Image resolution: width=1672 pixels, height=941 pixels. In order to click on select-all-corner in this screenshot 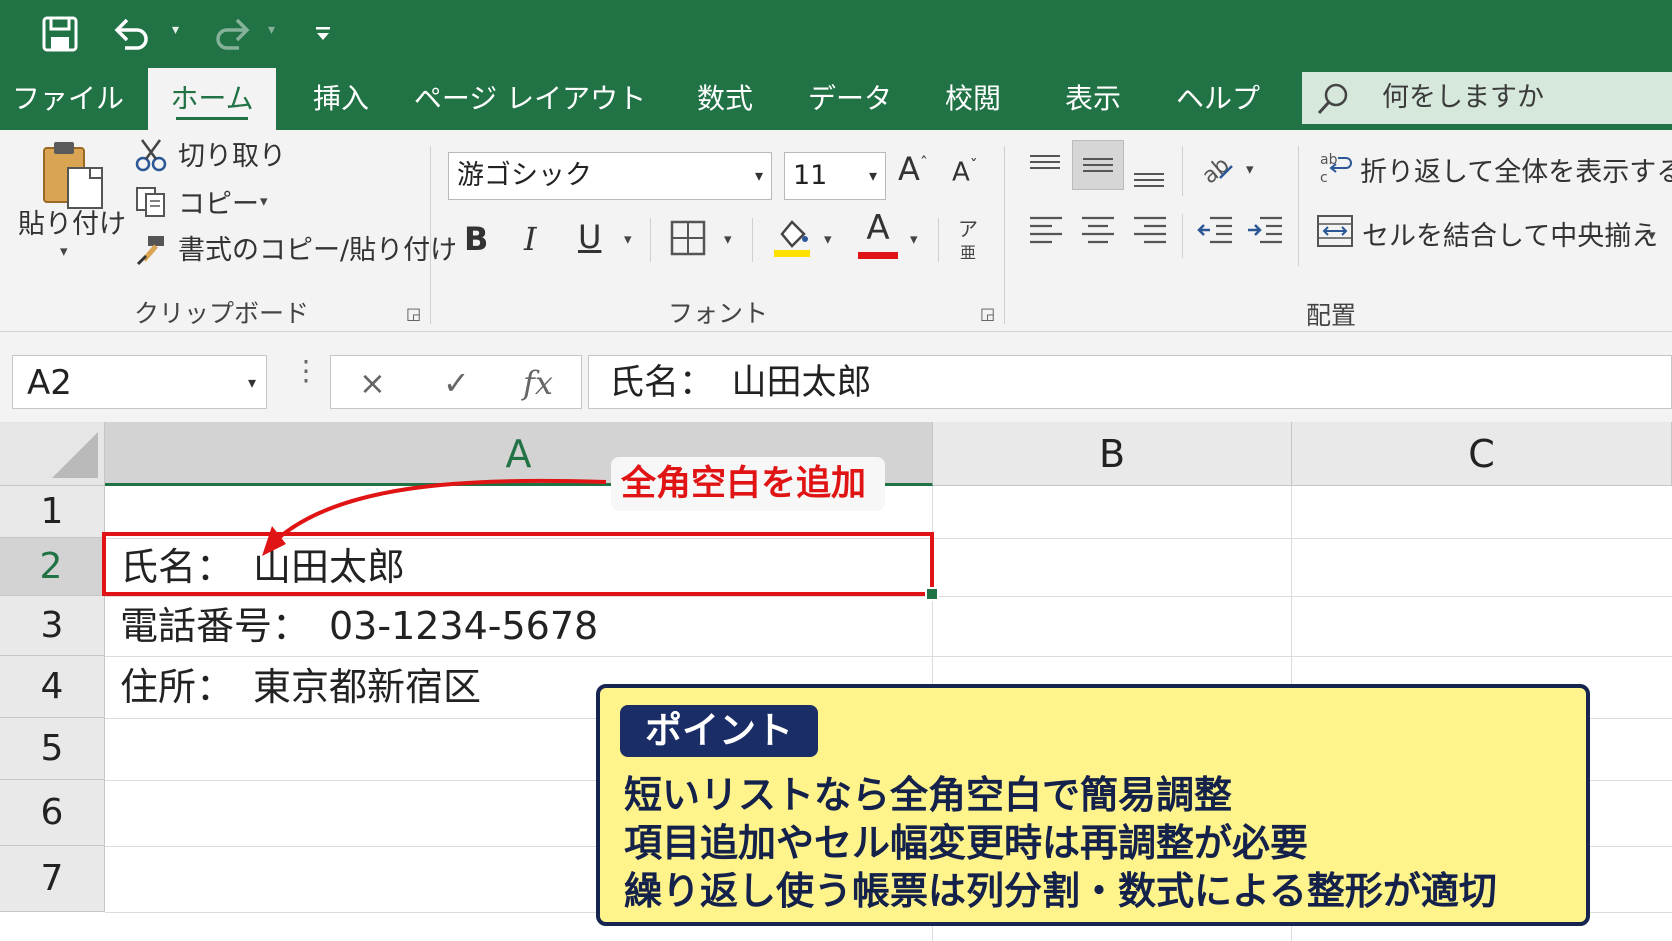, I will do `click(52, 454)`.